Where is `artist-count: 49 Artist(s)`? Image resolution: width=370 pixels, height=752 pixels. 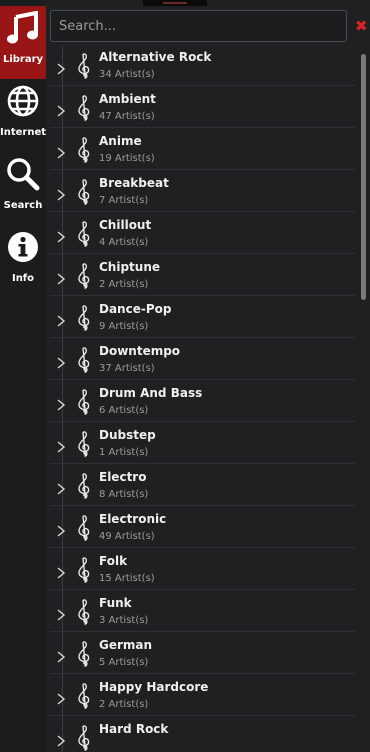
artist-count: 49 Artist(s) is located at coordinates (127, 536).